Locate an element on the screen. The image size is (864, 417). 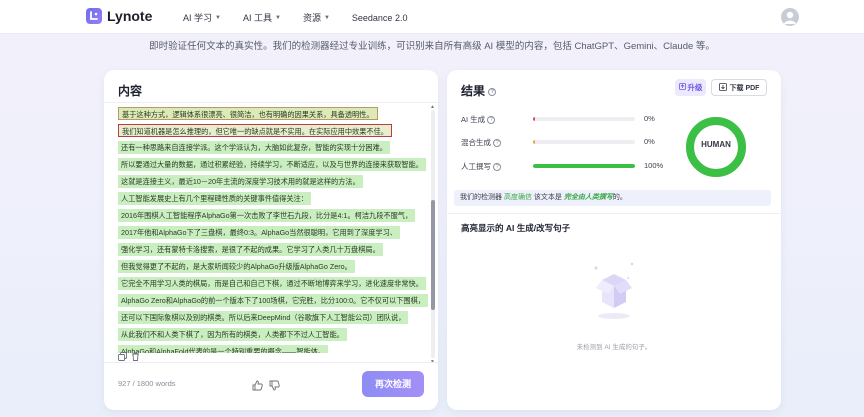
logo-mark-icon is located at coordinates (94, 16).